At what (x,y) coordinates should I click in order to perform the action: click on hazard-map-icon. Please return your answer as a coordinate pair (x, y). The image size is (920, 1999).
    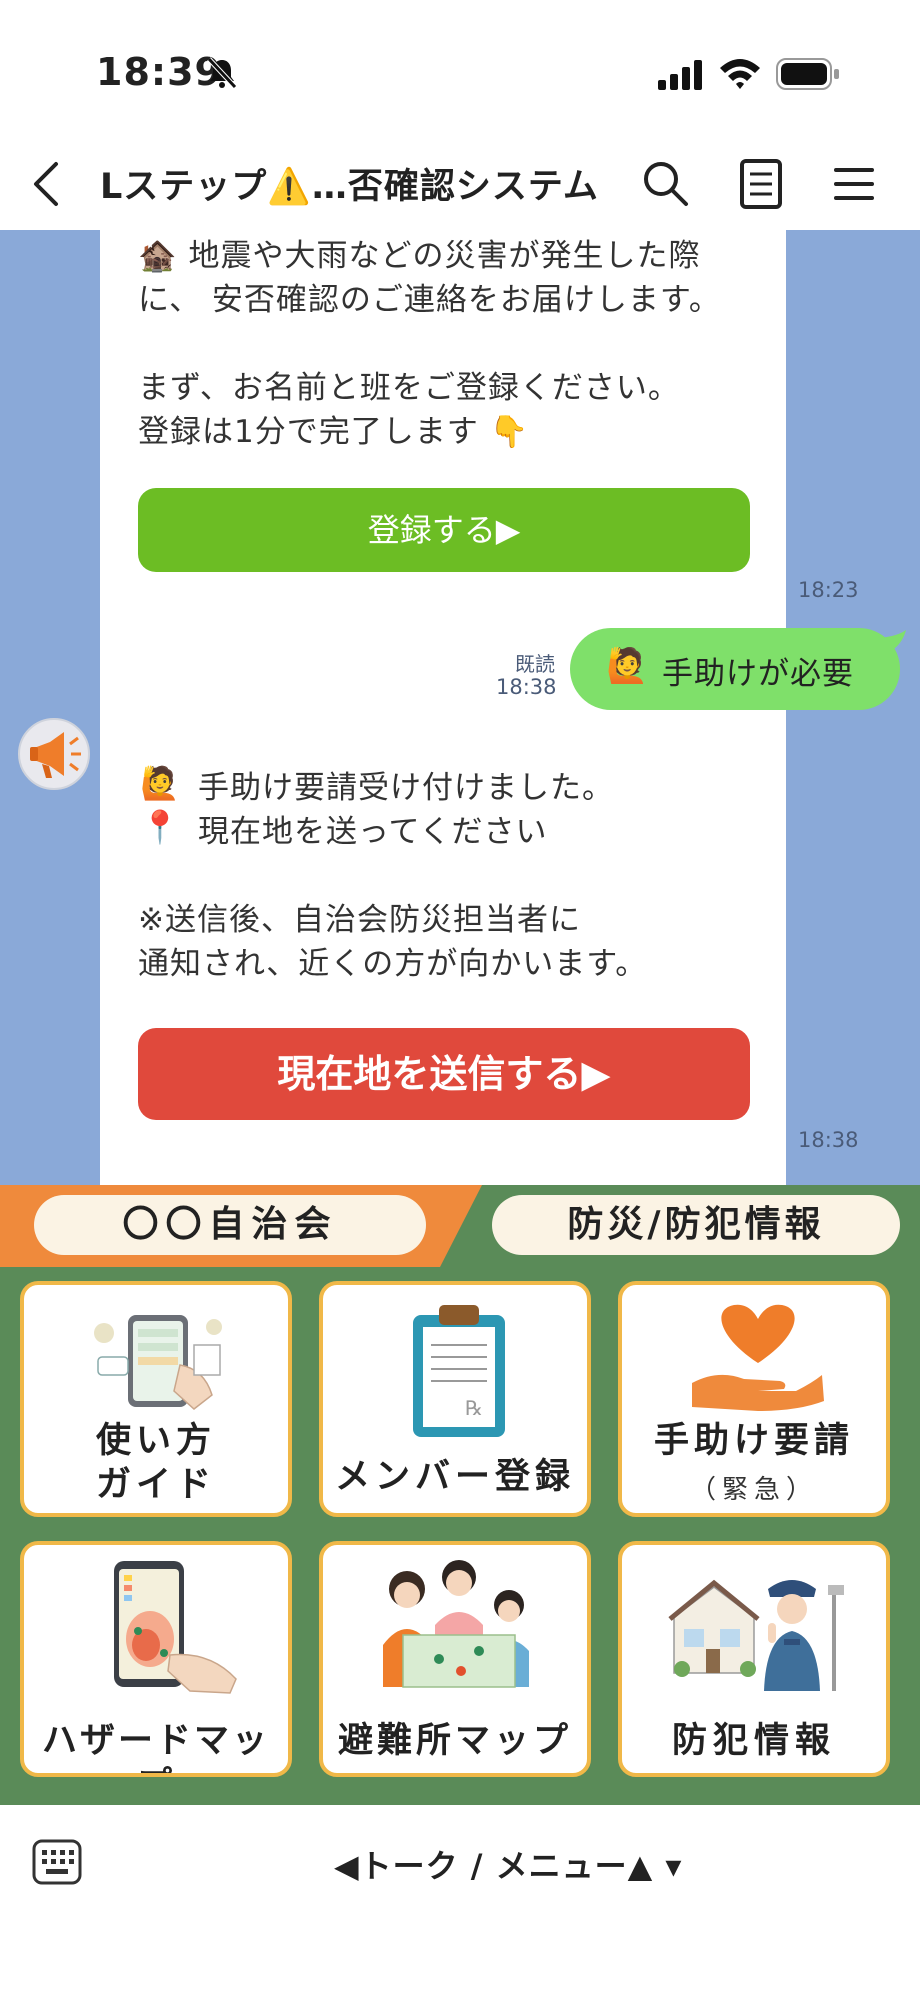
    Looking at the image, I should click on (175, 1627).